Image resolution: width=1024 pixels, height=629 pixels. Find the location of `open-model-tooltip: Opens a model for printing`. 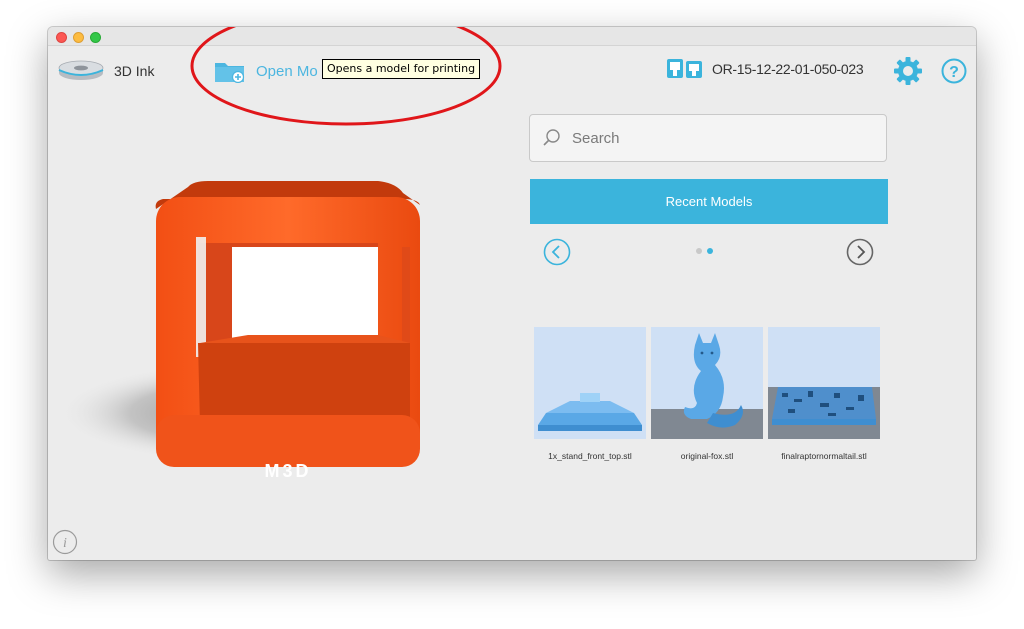

open-model-tooltip: Opens a model for printing is located at coordinates (401, 69).